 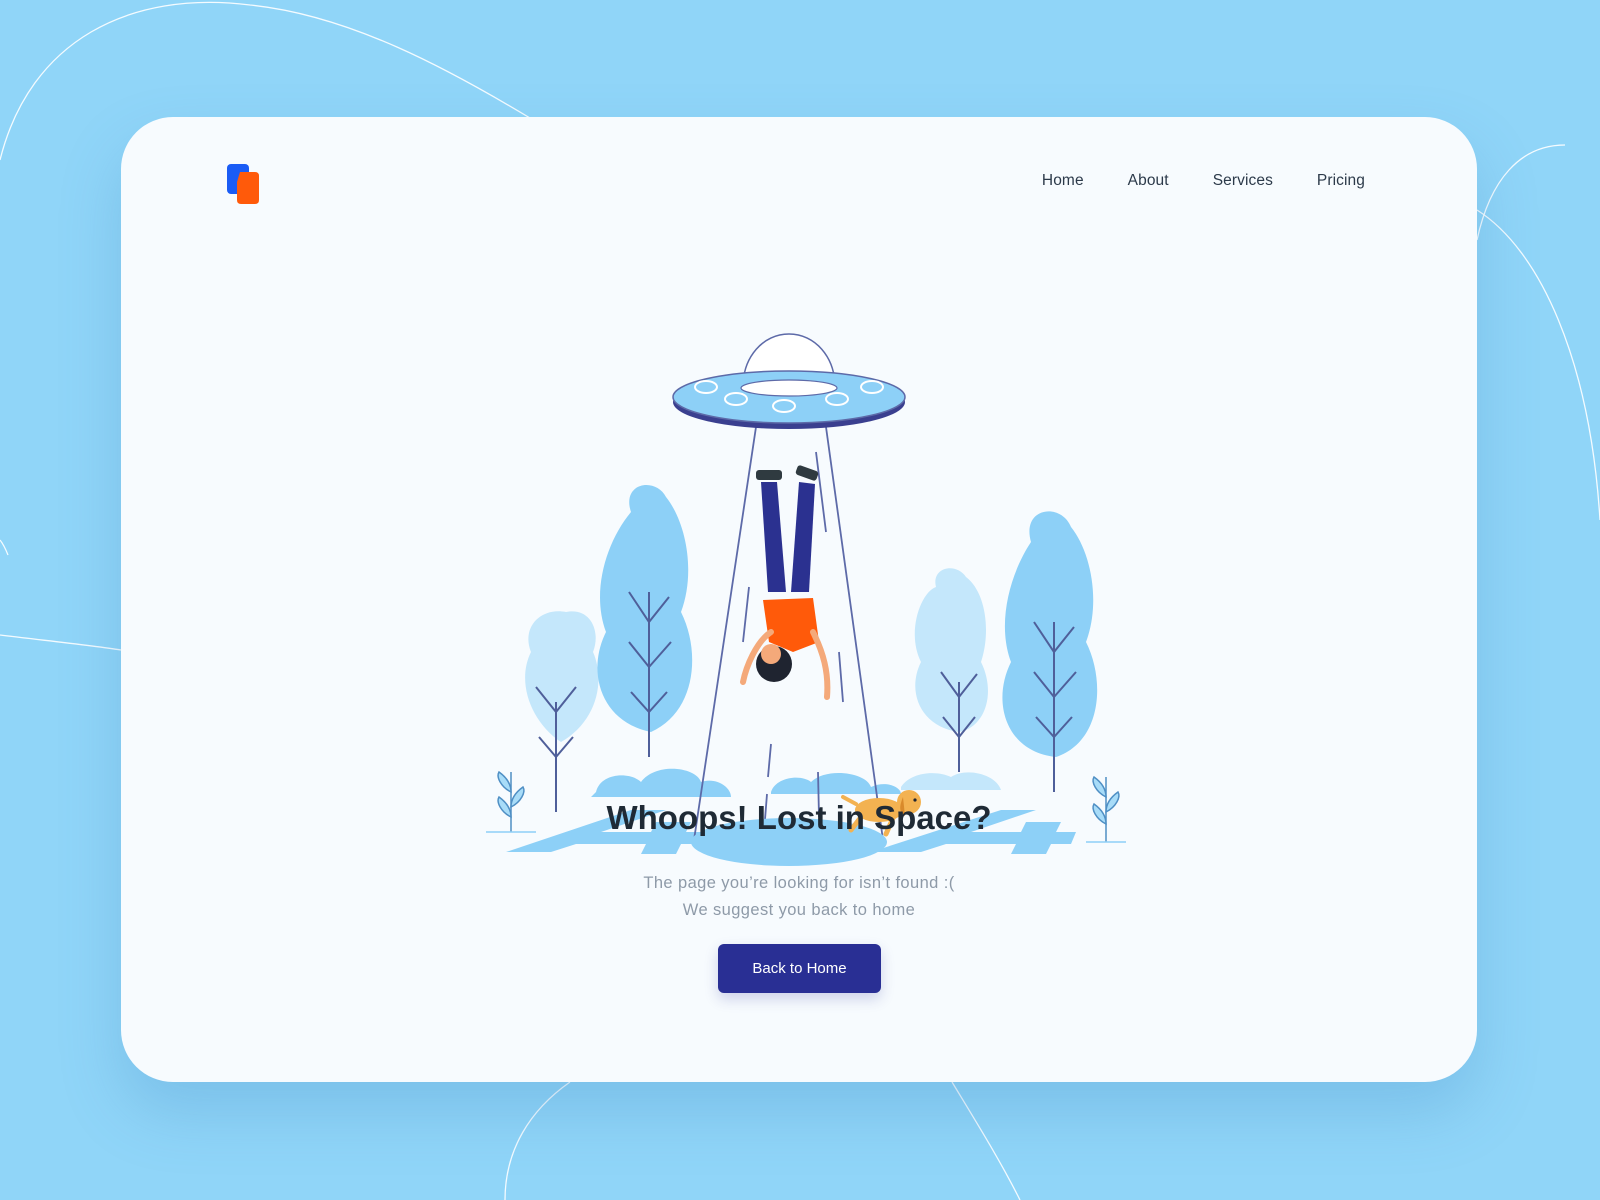 What do you see at coordinates (799, 817) in the screenshot?
I see `page-title: Whoops! Lost in Space?` at bounding box center [799, 817].